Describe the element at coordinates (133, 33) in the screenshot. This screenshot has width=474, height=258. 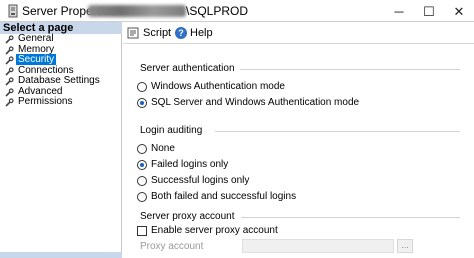
I see `script-icon` at that location.